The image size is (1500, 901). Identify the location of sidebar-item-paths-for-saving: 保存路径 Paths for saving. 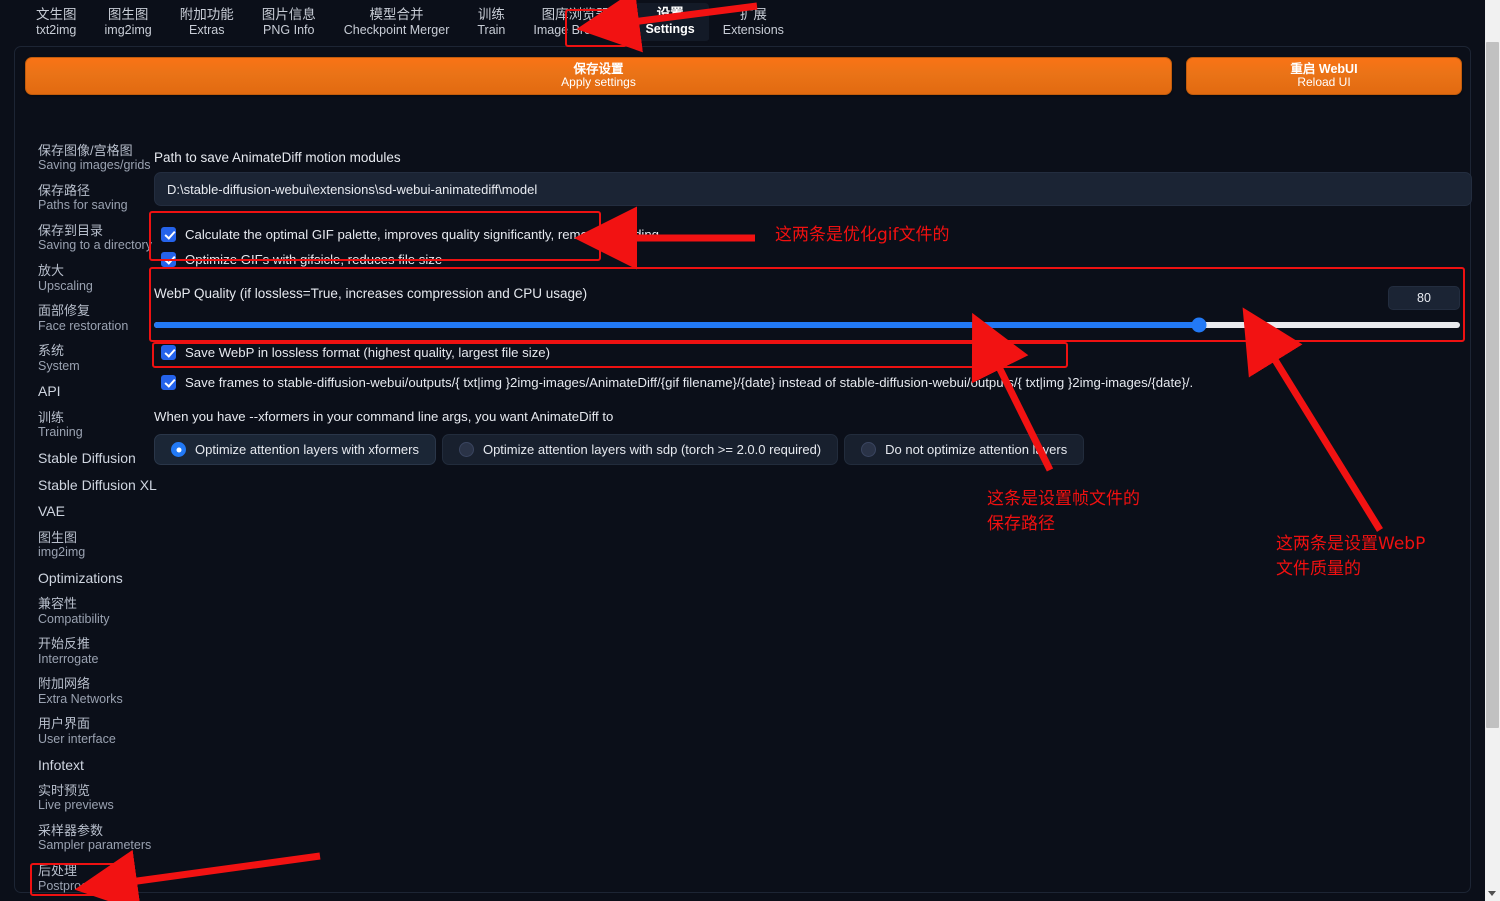
(83, 198).